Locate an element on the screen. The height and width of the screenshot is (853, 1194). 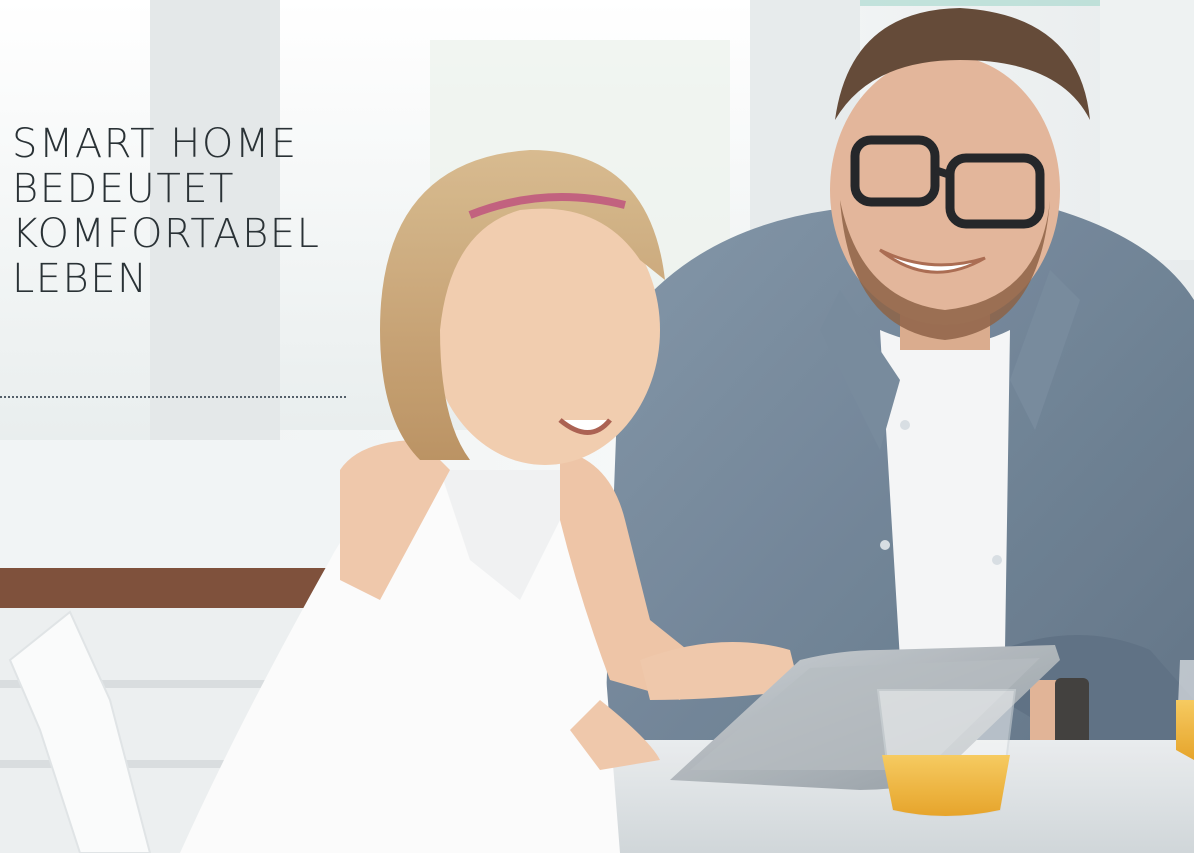
headline-line-2: BEDEUTET is located at coordinates (123, 189).